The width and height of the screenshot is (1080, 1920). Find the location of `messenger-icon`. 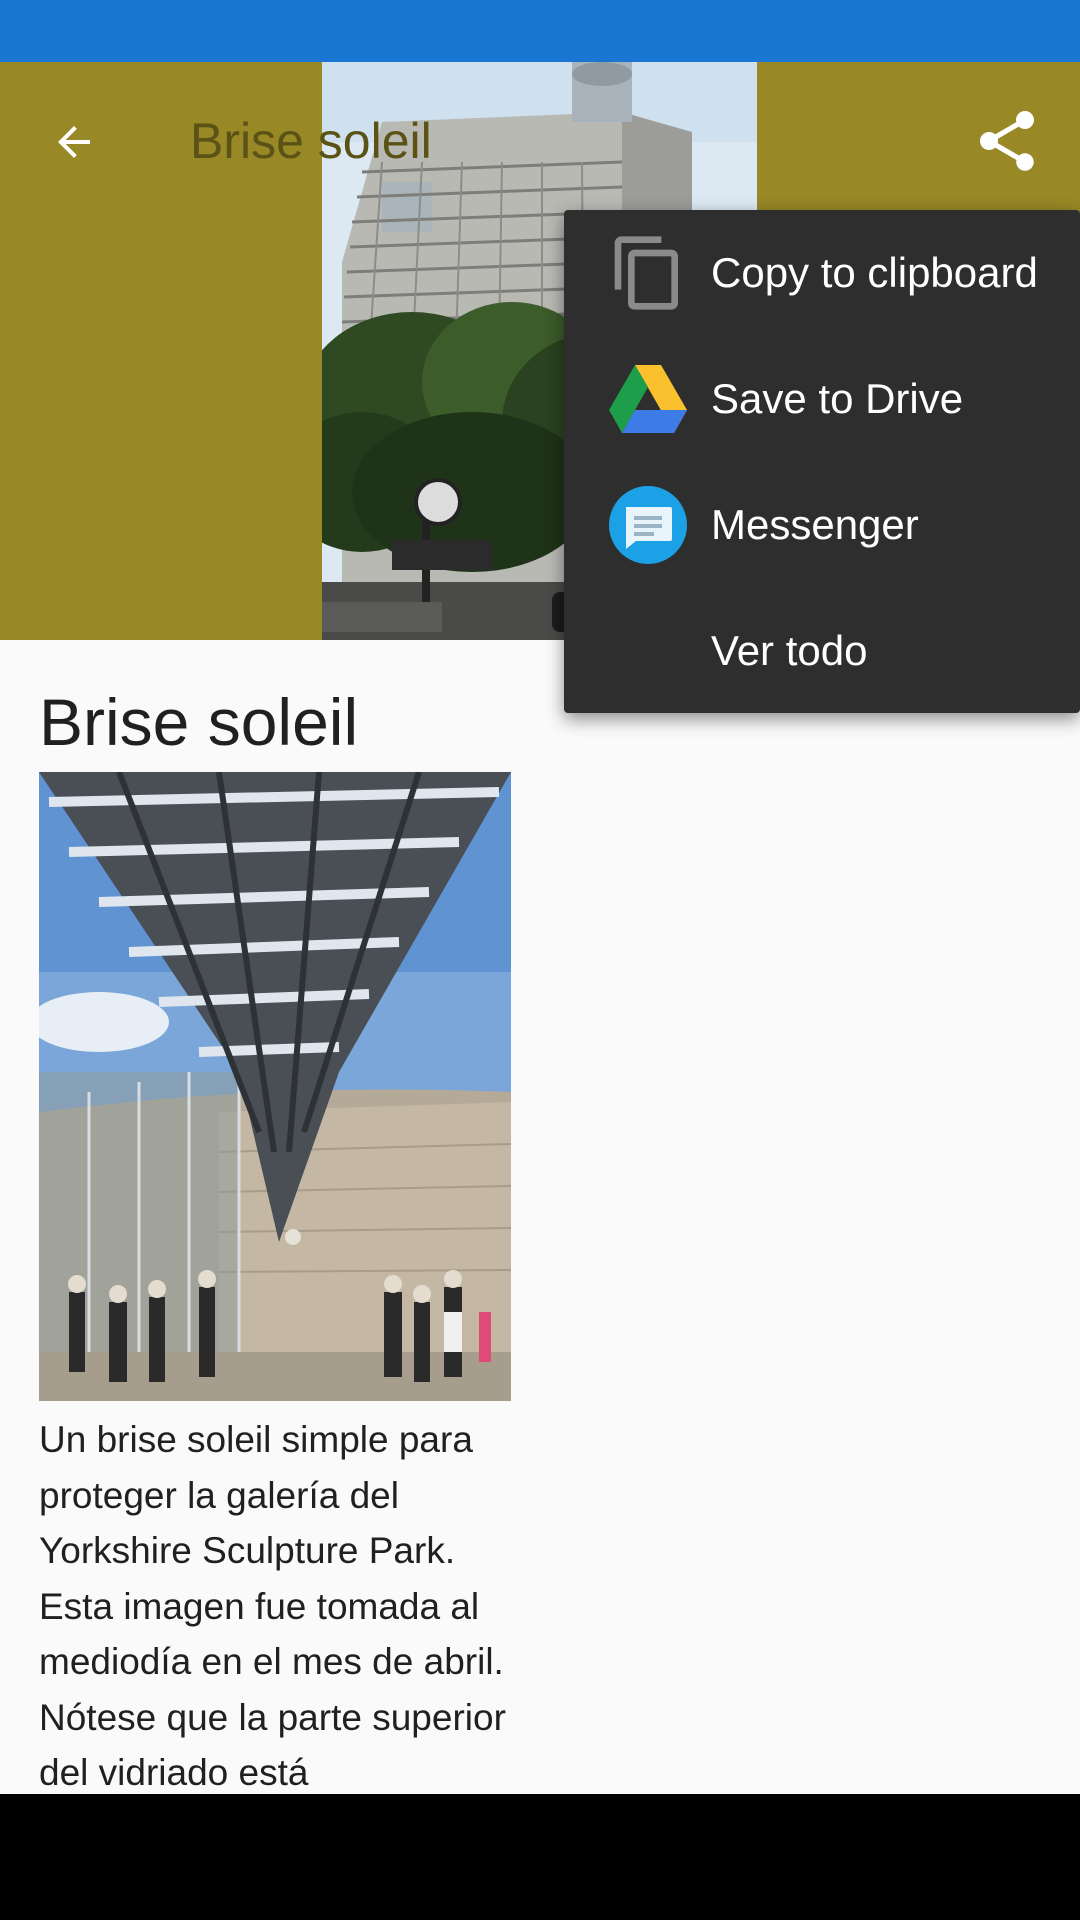

messenger-icon is located at coordinates (648, 525).